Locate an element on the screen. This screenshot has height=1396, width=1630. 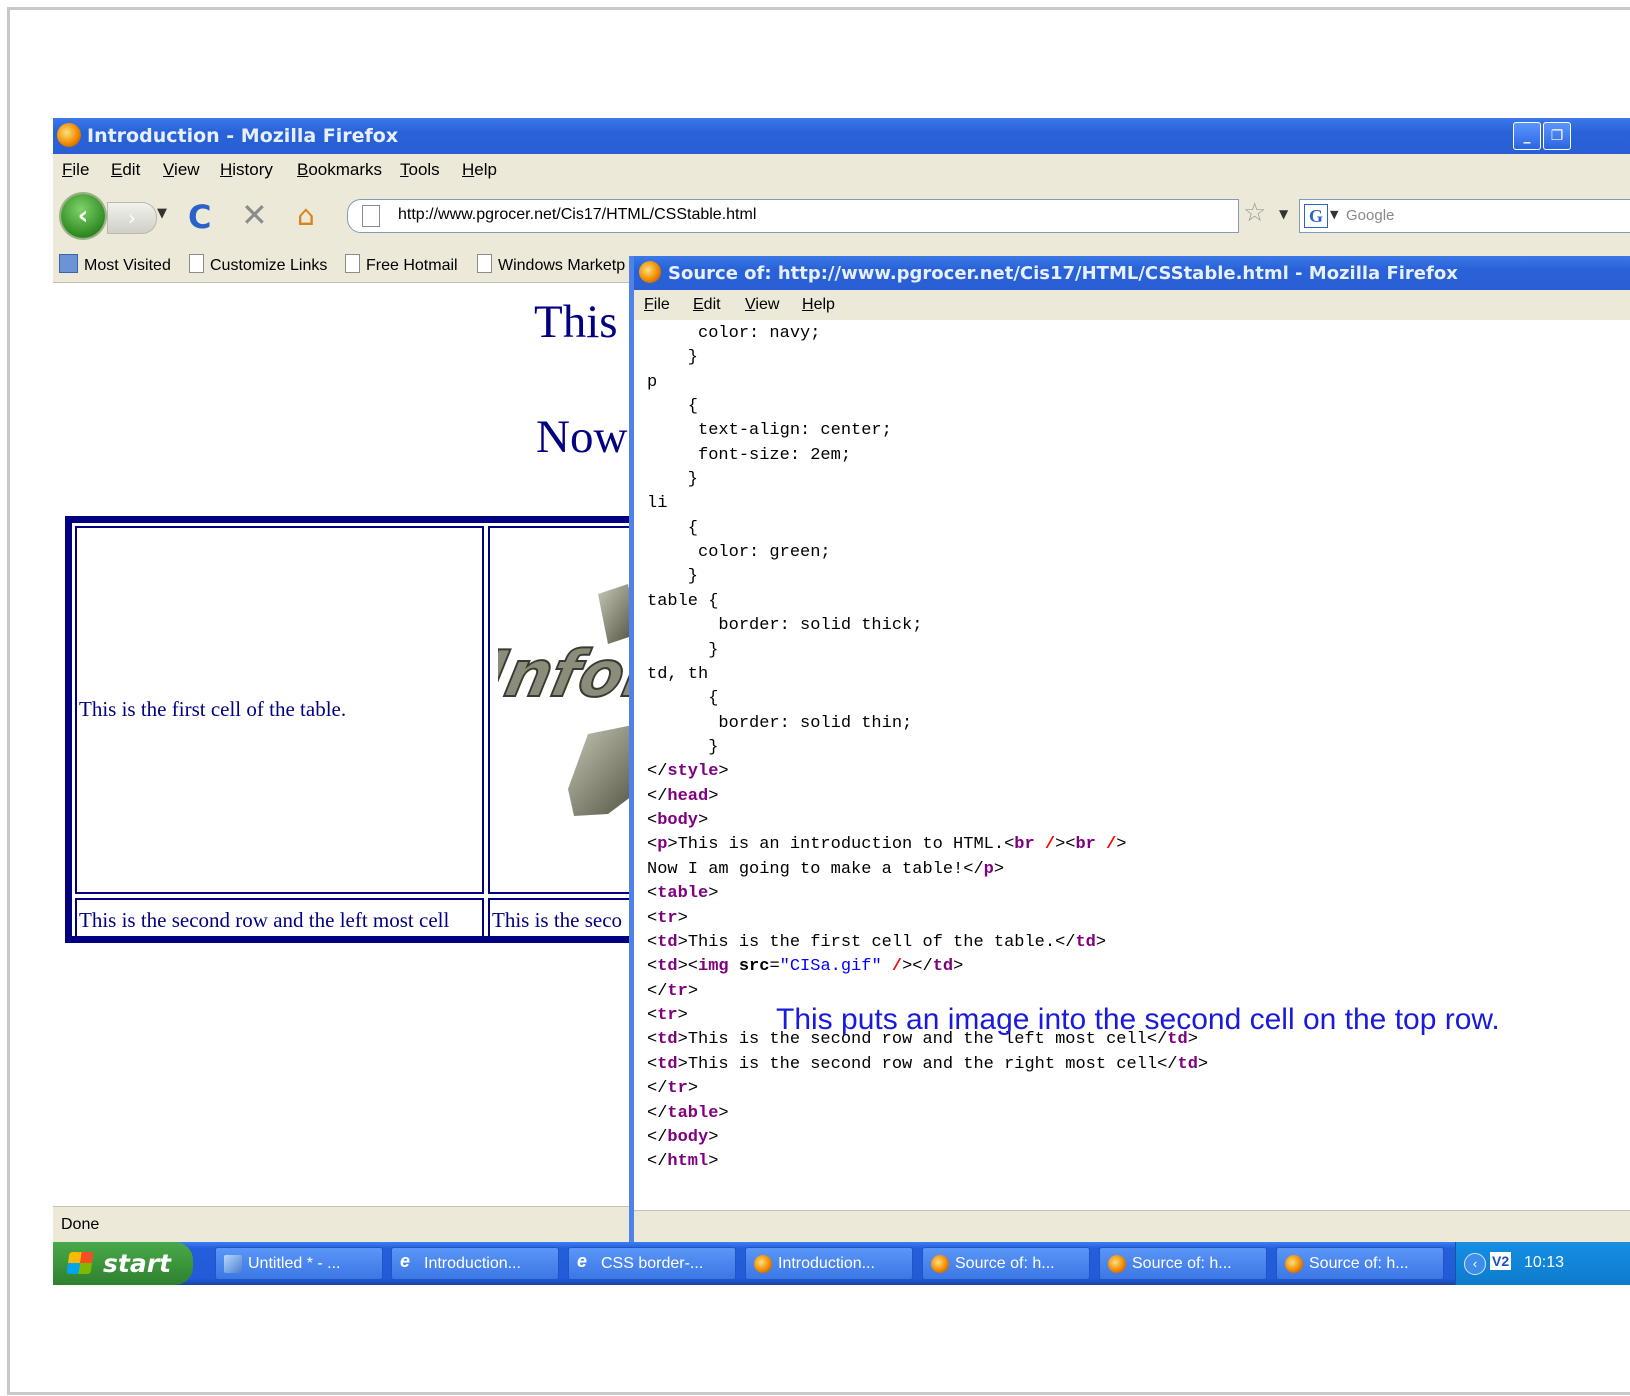
bookmark-most-visited: Most Visited is located at coordinates (115, 264).